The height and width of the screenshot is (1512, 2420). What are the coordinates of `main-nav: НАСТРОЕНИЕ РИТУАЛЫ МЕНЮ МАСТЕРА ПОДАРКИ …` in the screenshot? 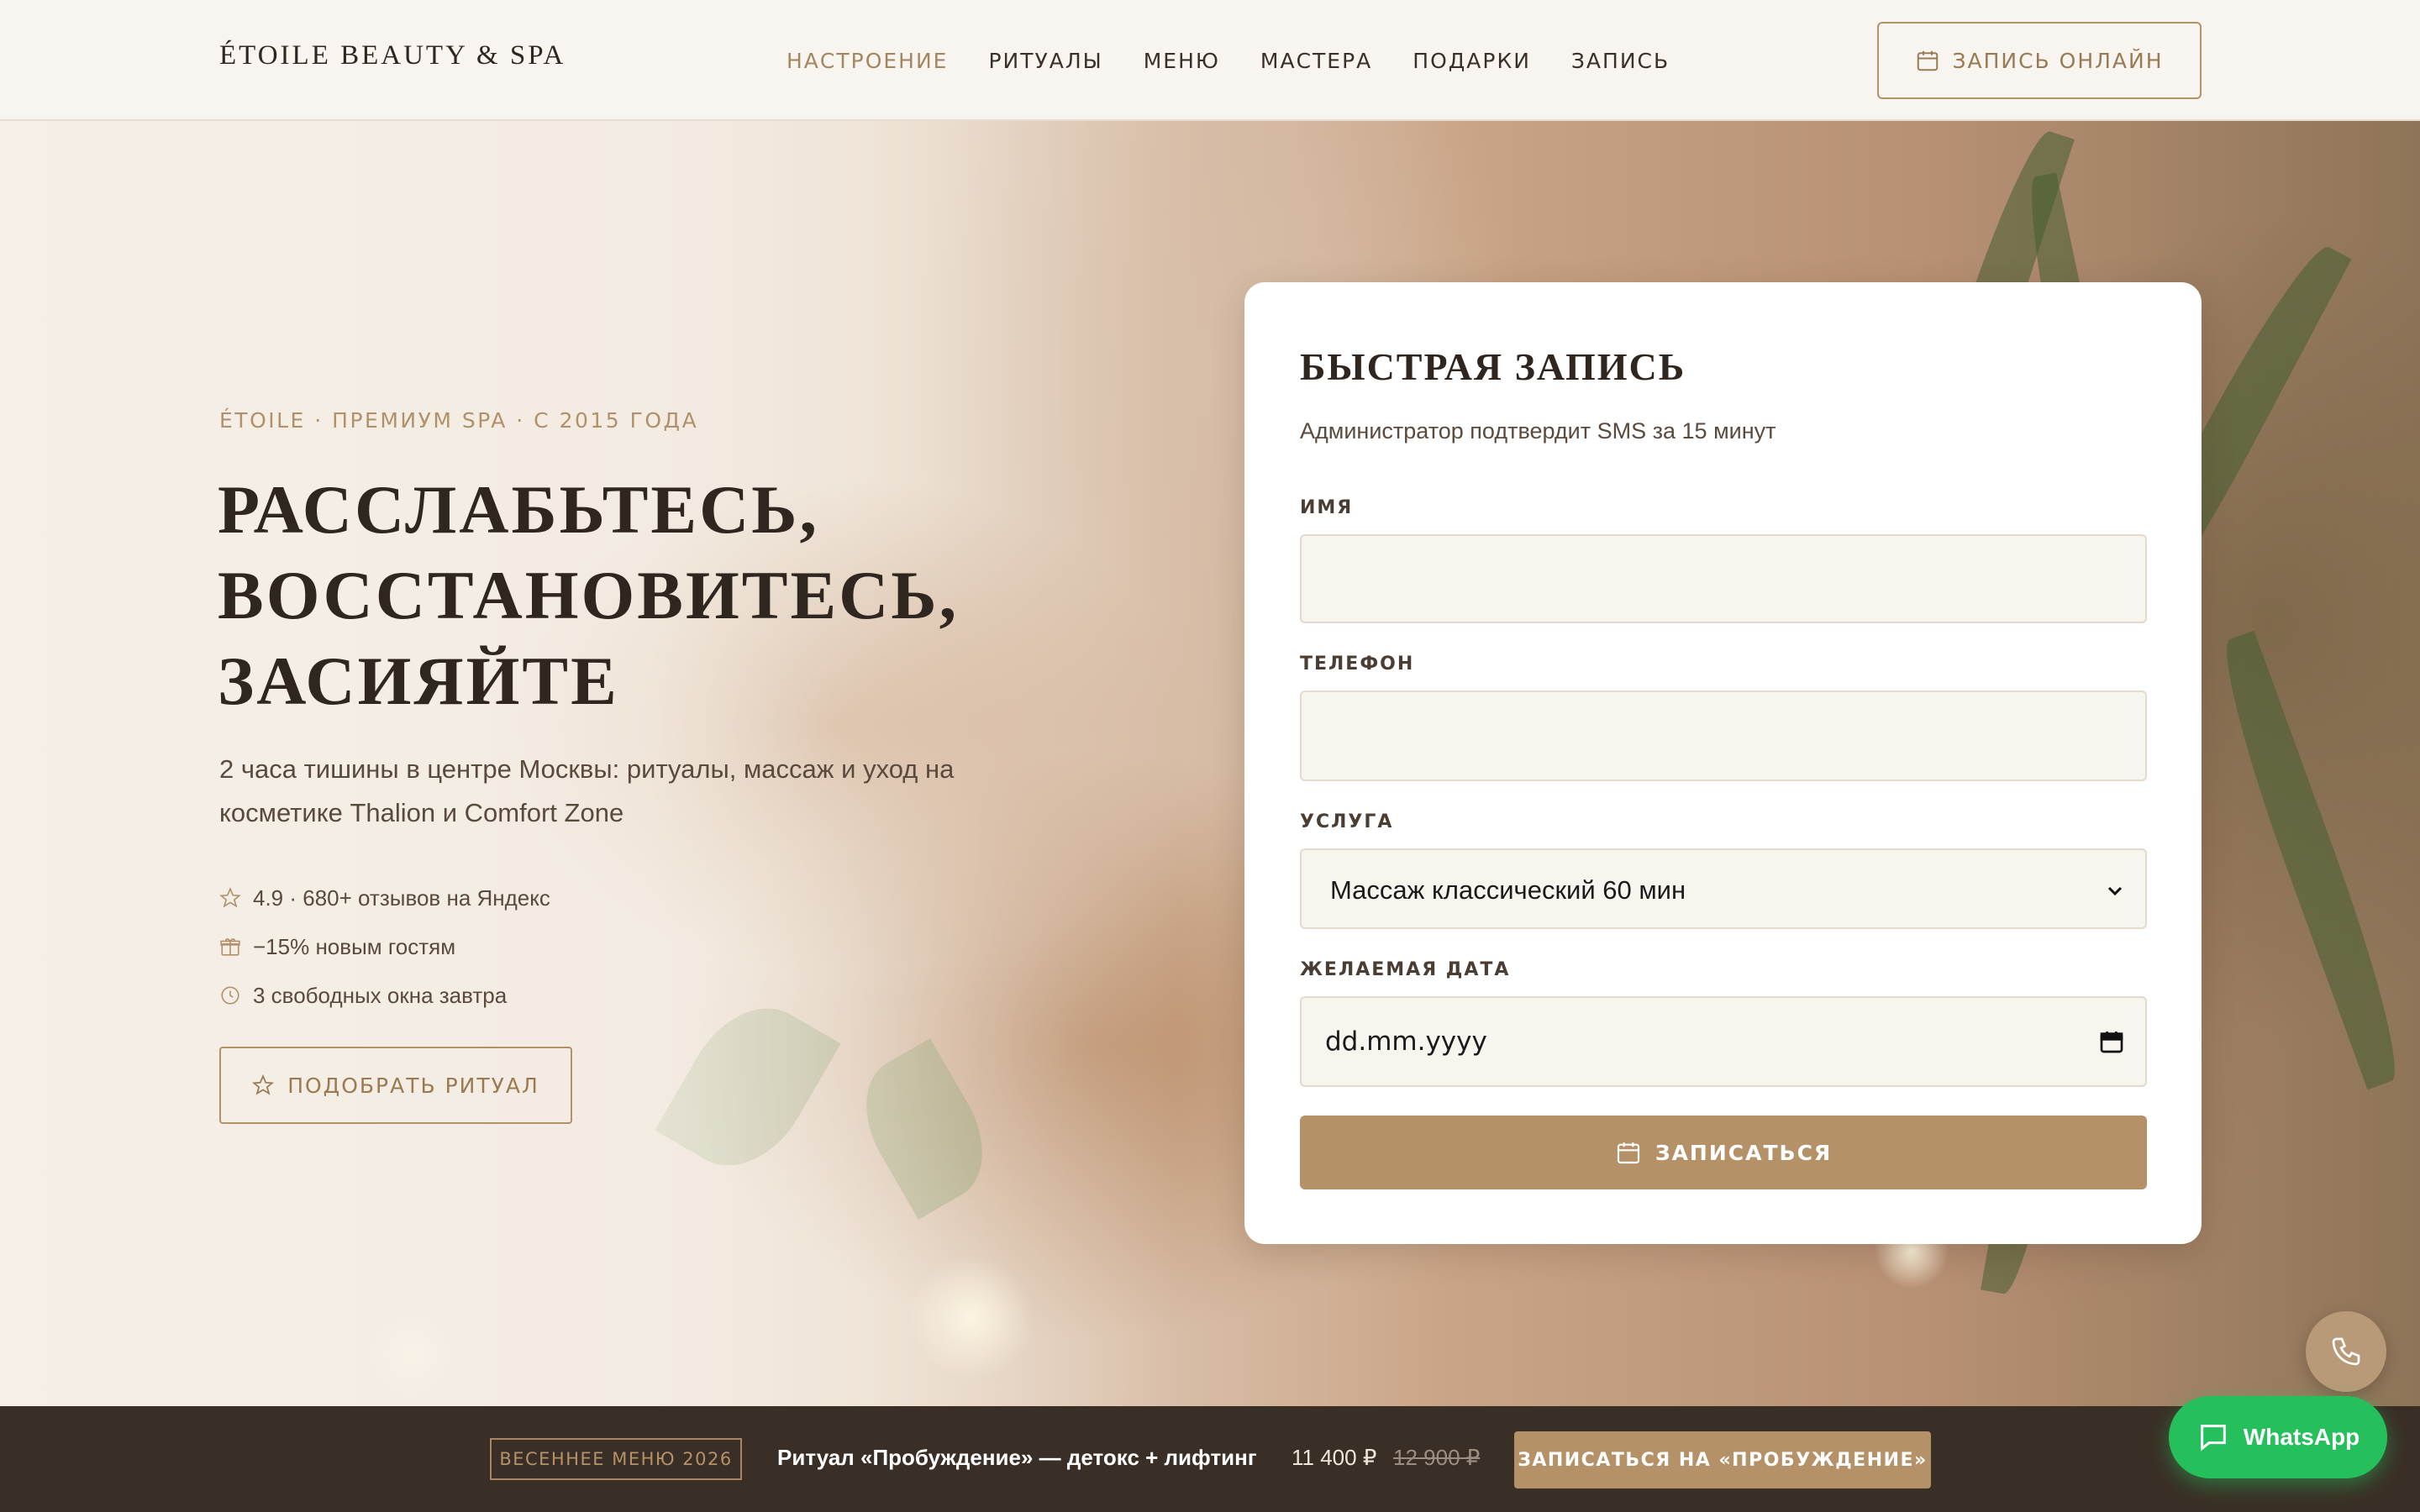 It's located at (1248, 61).